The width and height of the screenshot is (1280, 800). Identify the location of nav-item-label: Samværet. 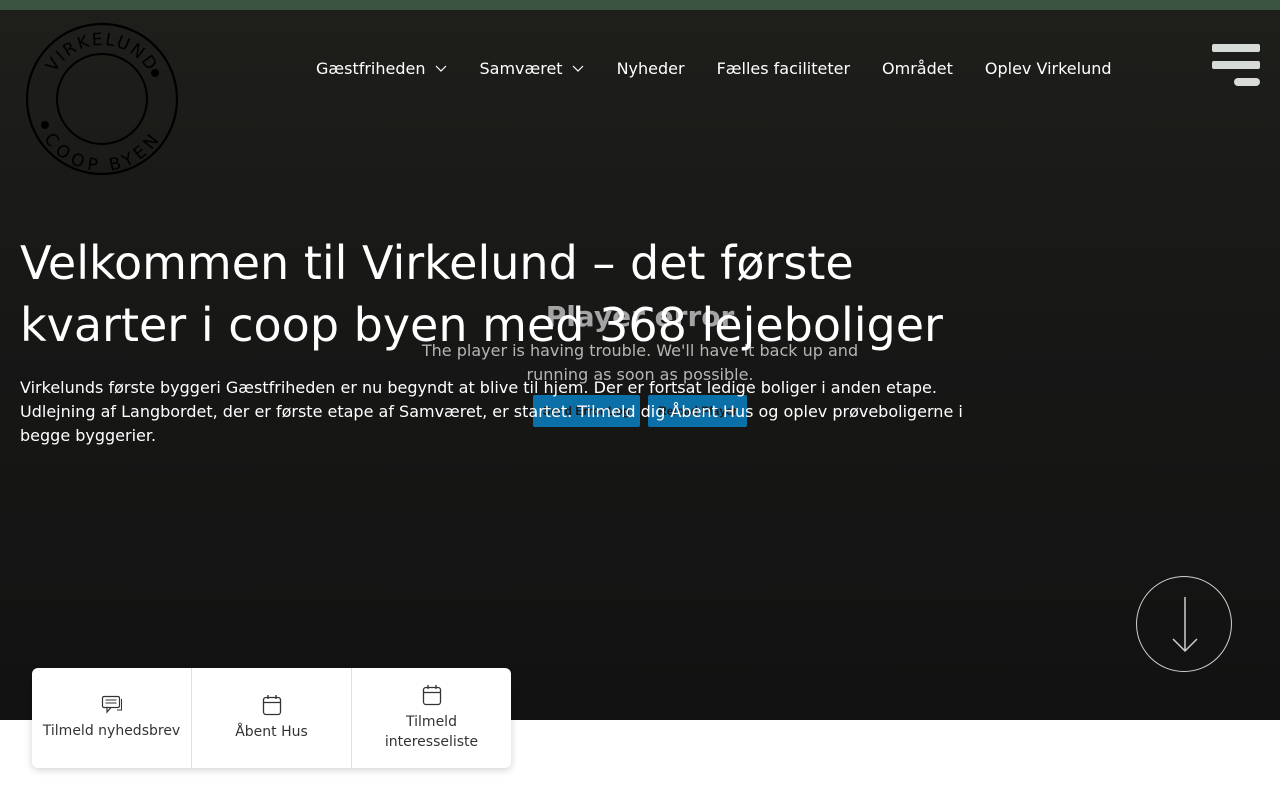
(521, 68).